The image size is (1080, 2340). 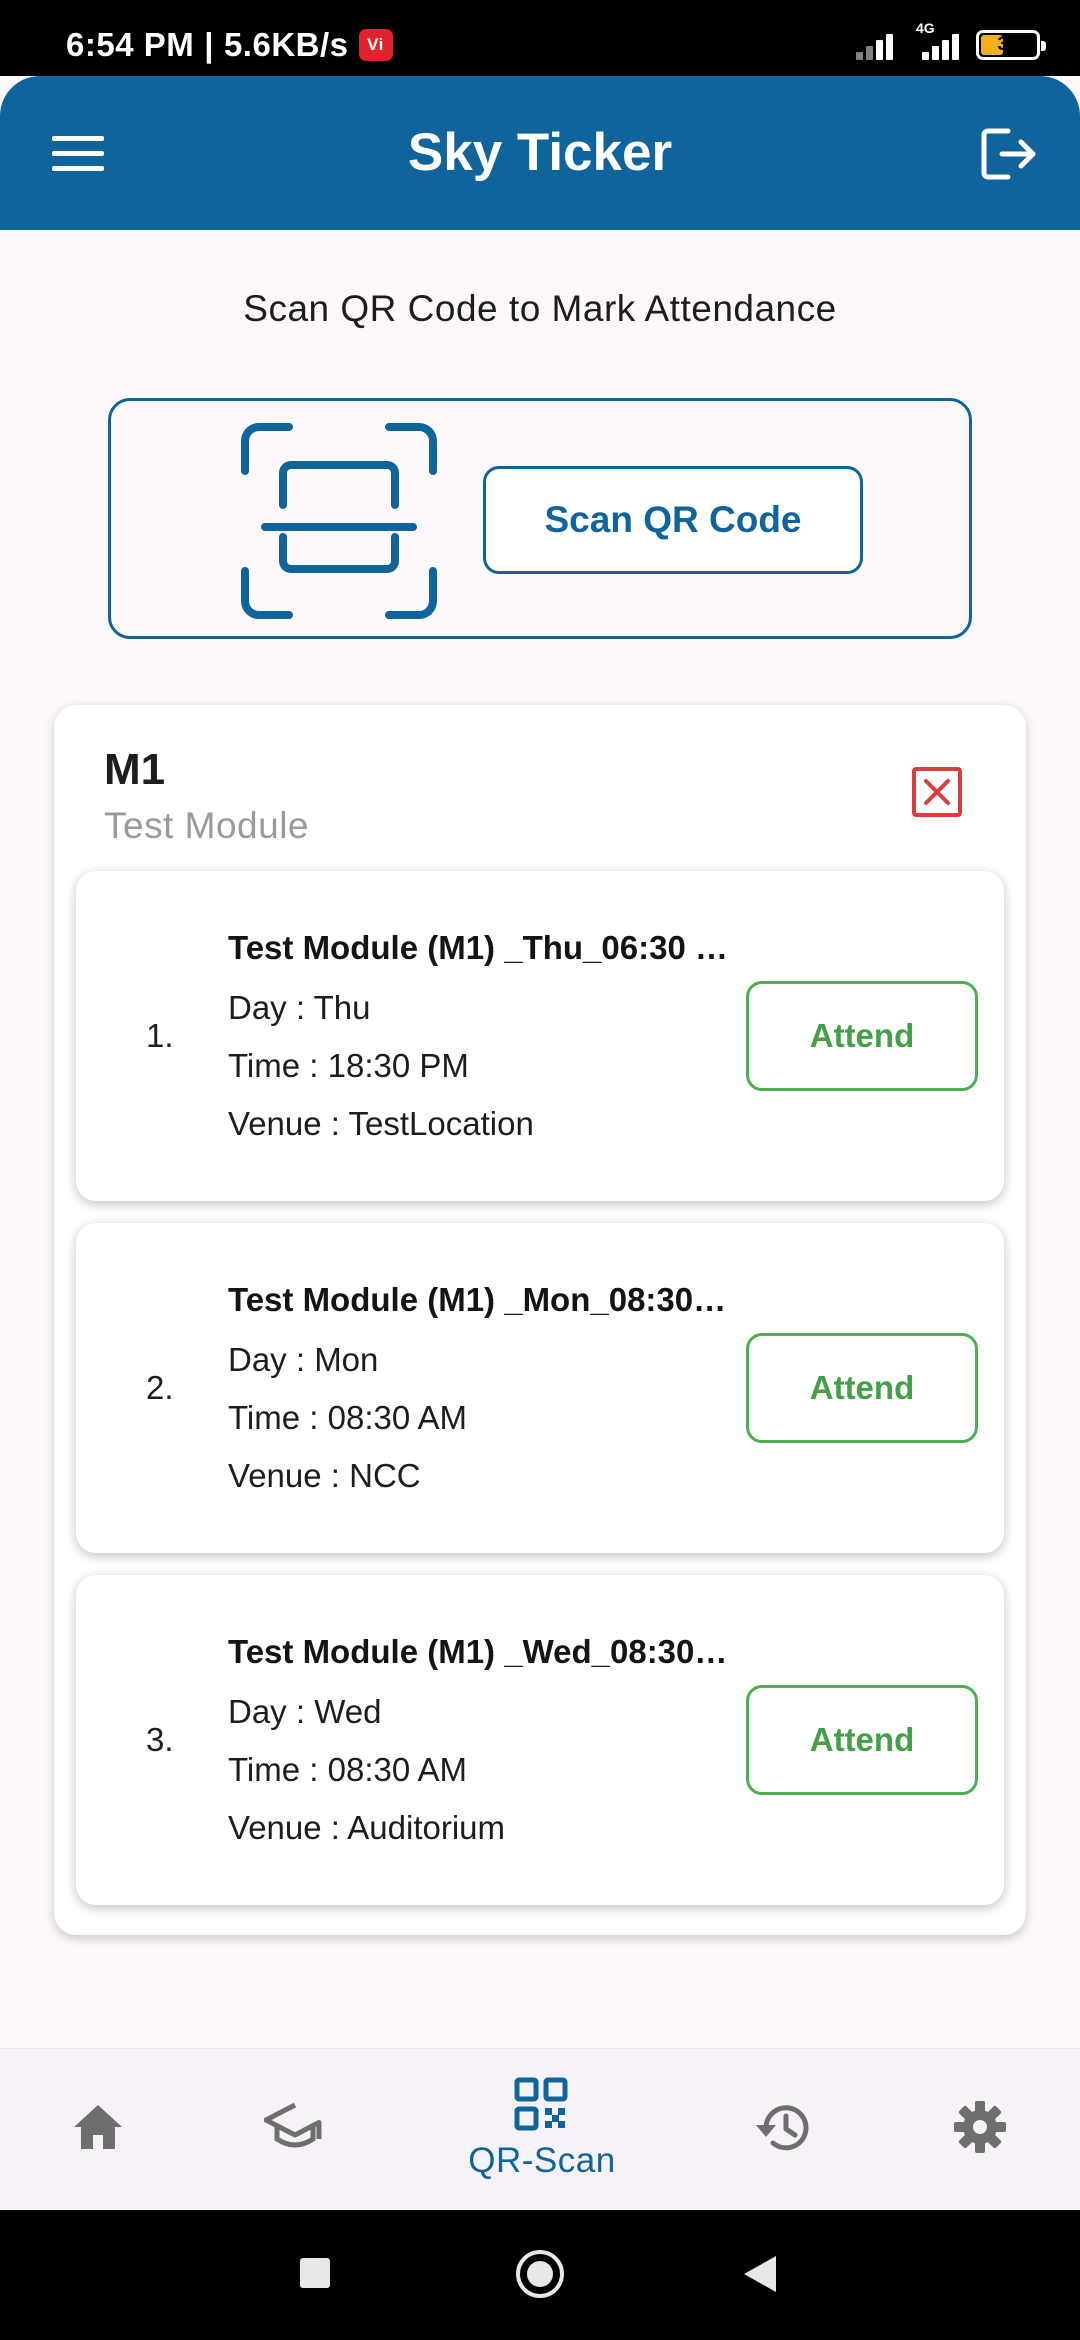 I want to click on session-index: 3., so click(x=160, y=1739).